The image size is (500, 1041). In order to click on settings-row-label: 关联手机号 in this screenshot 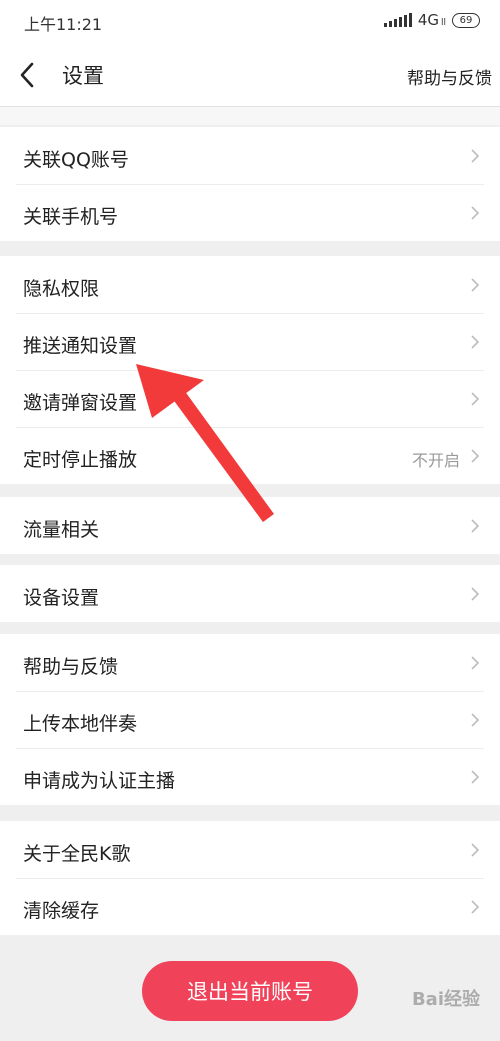, I will do `click(71, 217)`.